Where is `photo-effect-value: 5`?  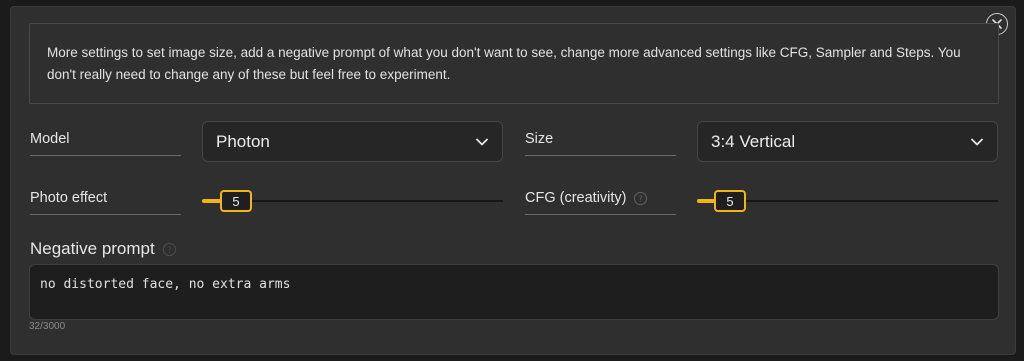
photo-effect-value: 5 is located at coordinates (236, 201).